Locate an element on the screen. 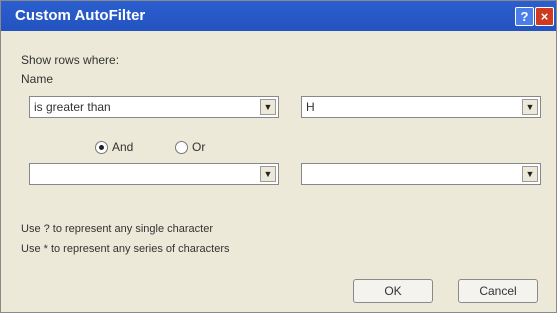 This screenshot has width=557, height=313. and-radio: And is located at coordinates (114, 147).